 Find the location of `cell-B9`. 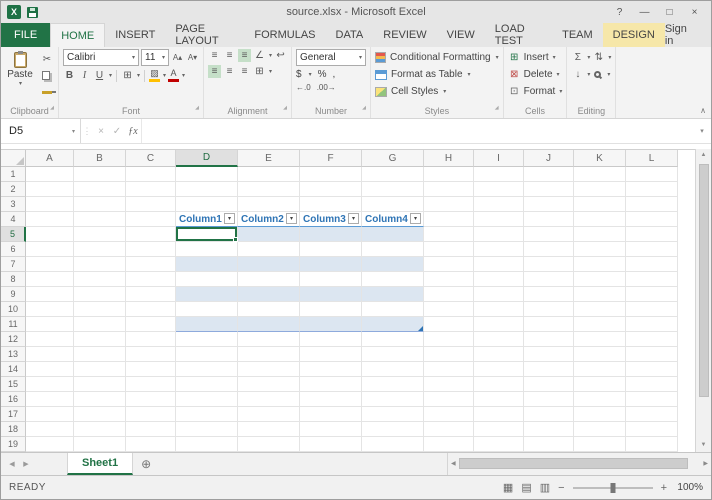

cell-B9 is located at coordinates (100, 294).